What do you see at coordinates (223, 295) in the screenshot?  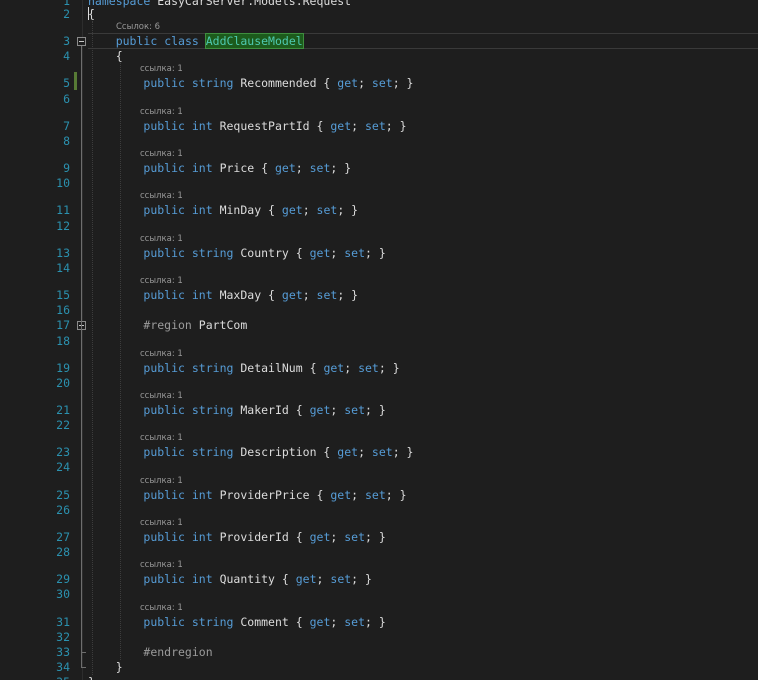 I see `line-code: public int MaxDay { get; set; }` at bounding box center [223, 295].